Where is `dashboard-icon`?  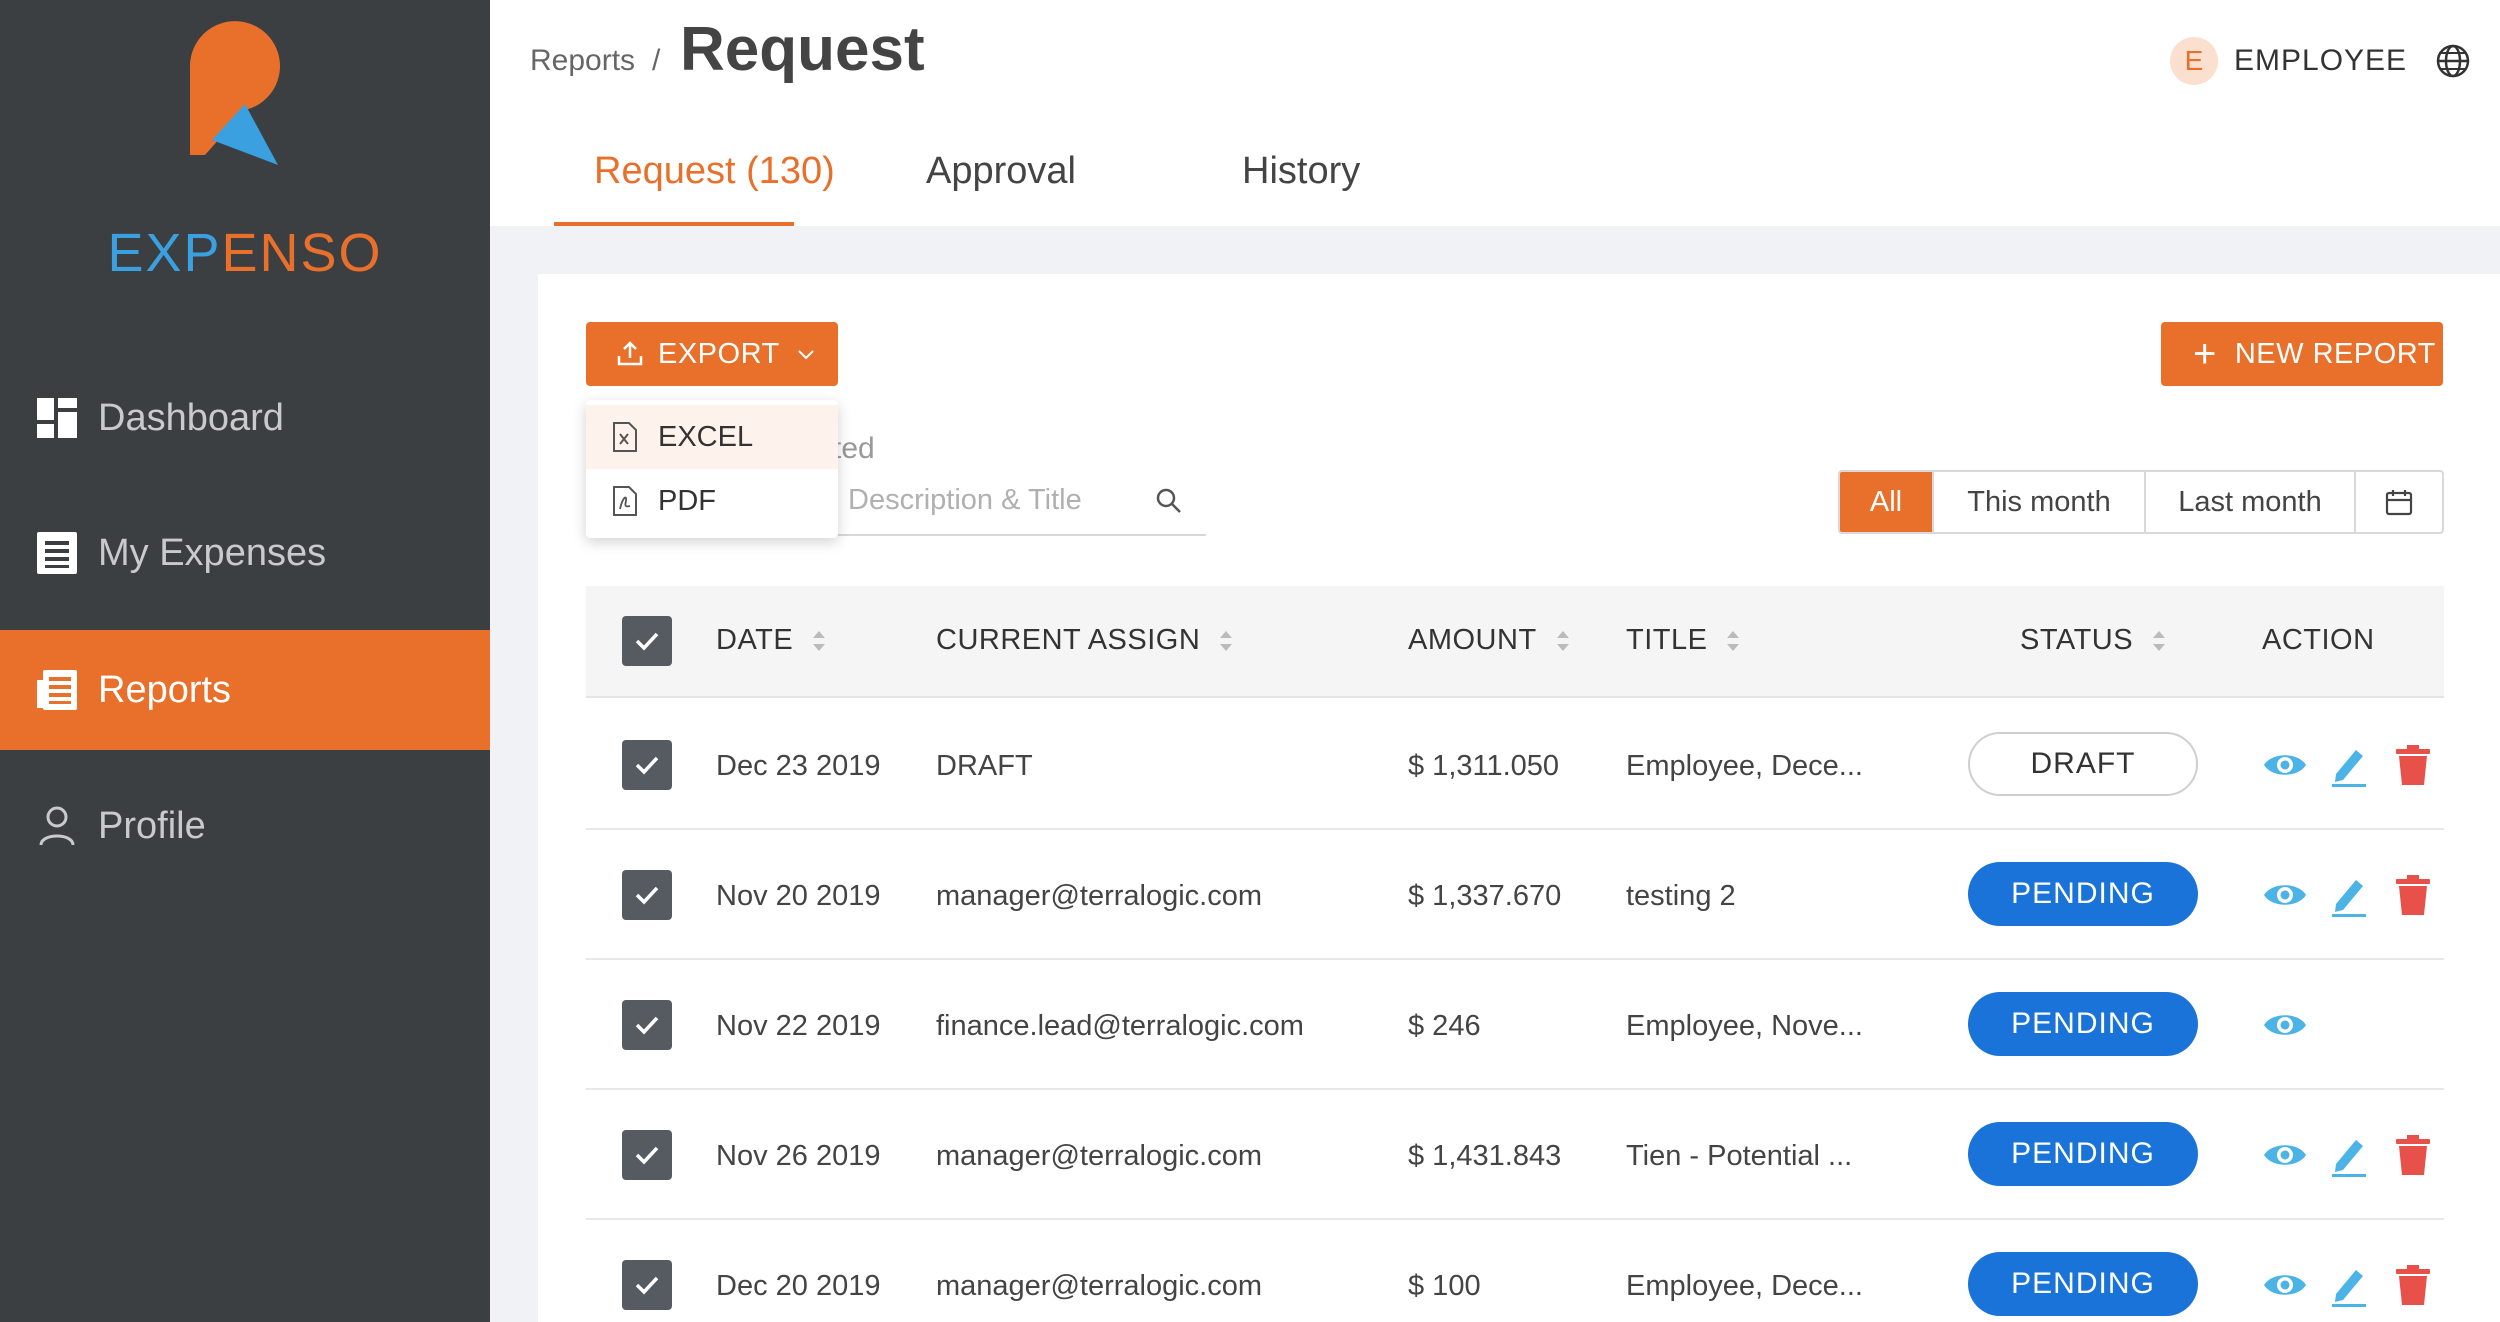 dashboard-icon is located at coordinates (57, 418).